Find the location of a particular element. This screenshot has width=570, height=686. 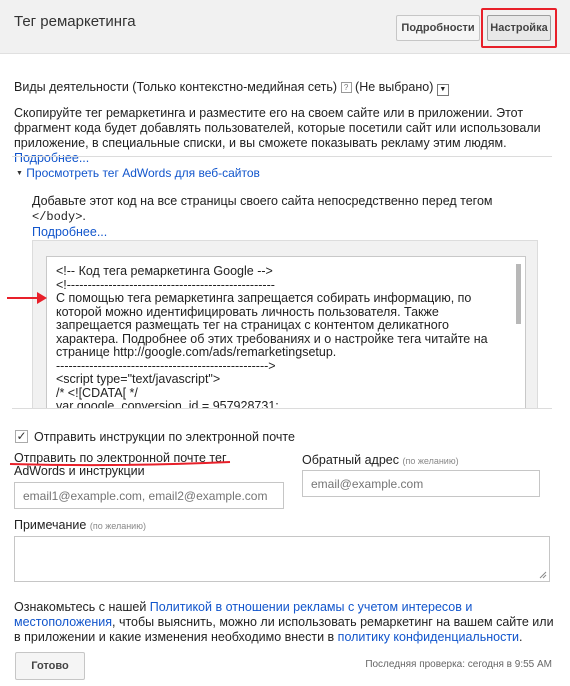

done-button: Готово is located at coordinates (50, 666).